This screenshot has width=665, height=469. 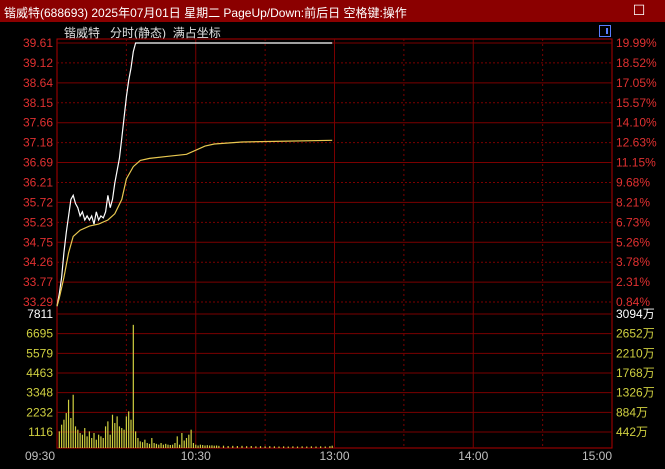 I want to click on pct-tick-label: 9.68%, so click(x=633, y=182).